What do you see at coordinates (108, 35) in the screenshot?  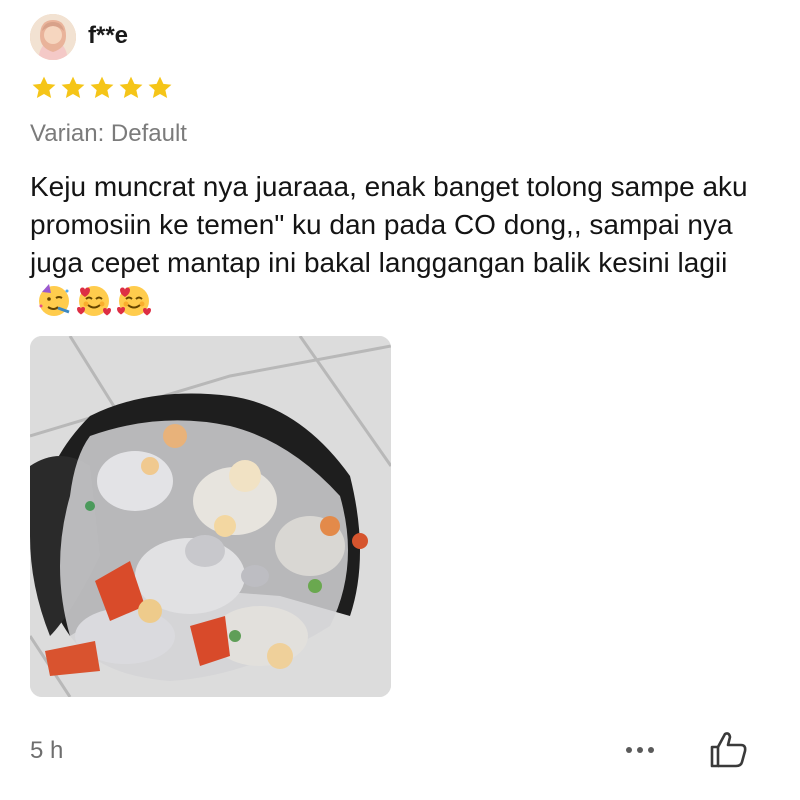 I see `reviewer-username: f**e` at bounding box center [108, 35].